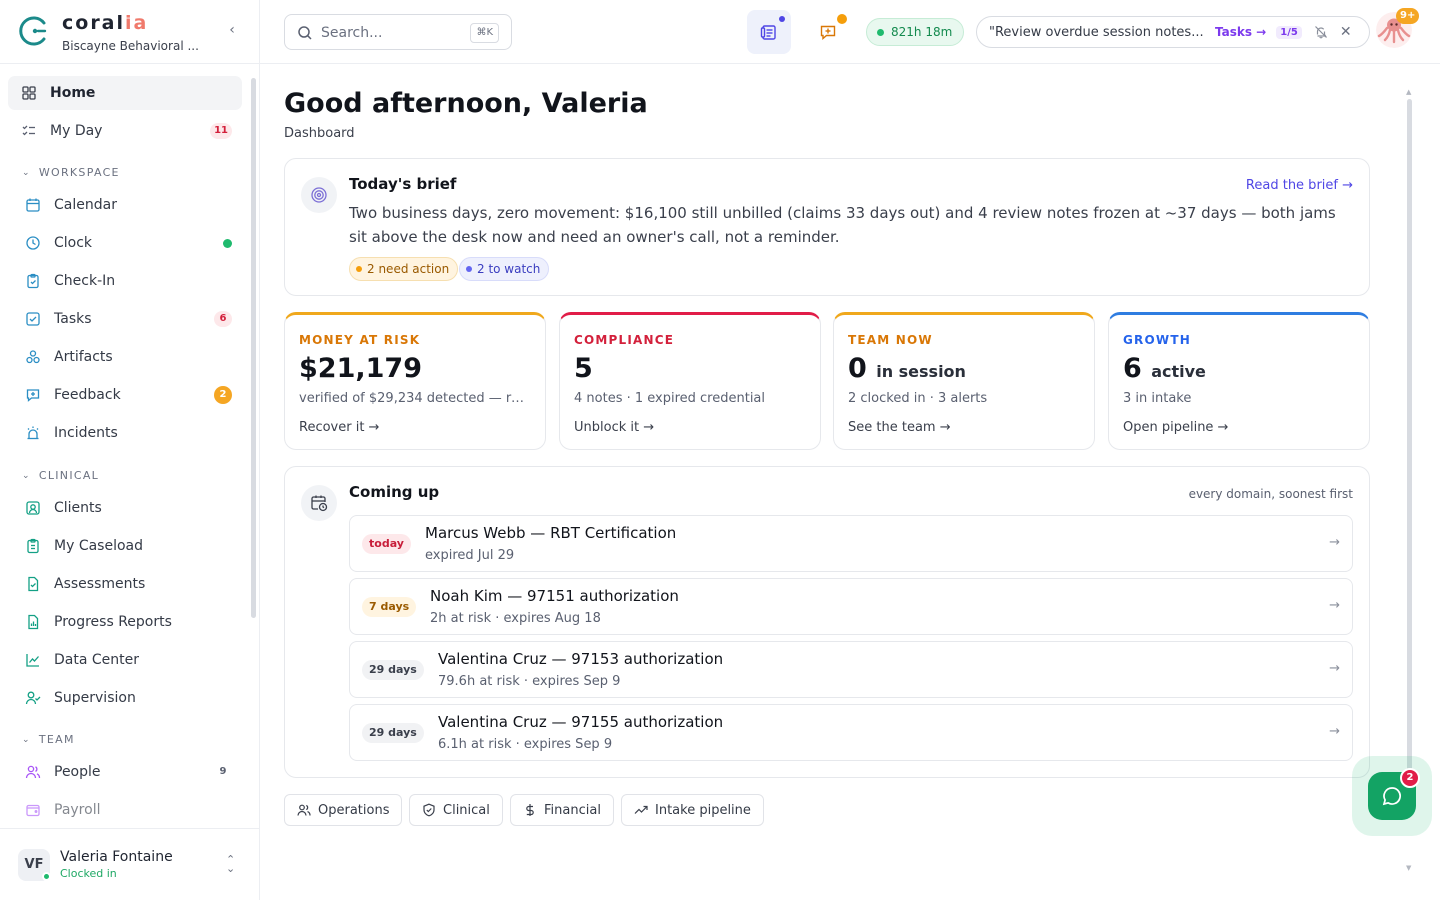 Image resolution: width=1440 pixels, height=900 pixels. What do you see at coordinates (125, 243) in the screenshot?
I see `sidebar-item-clock: Clock` at bounding box center [125, 243].